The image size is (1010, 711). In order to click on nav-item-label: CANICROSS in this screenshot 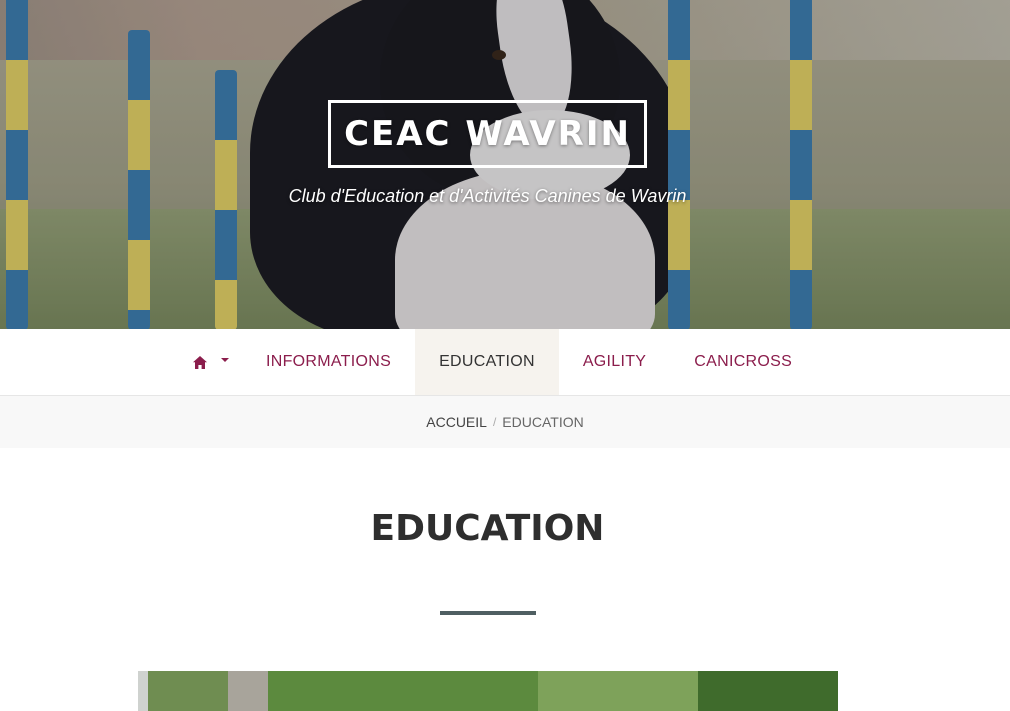, I will do `click(743, 361)`.